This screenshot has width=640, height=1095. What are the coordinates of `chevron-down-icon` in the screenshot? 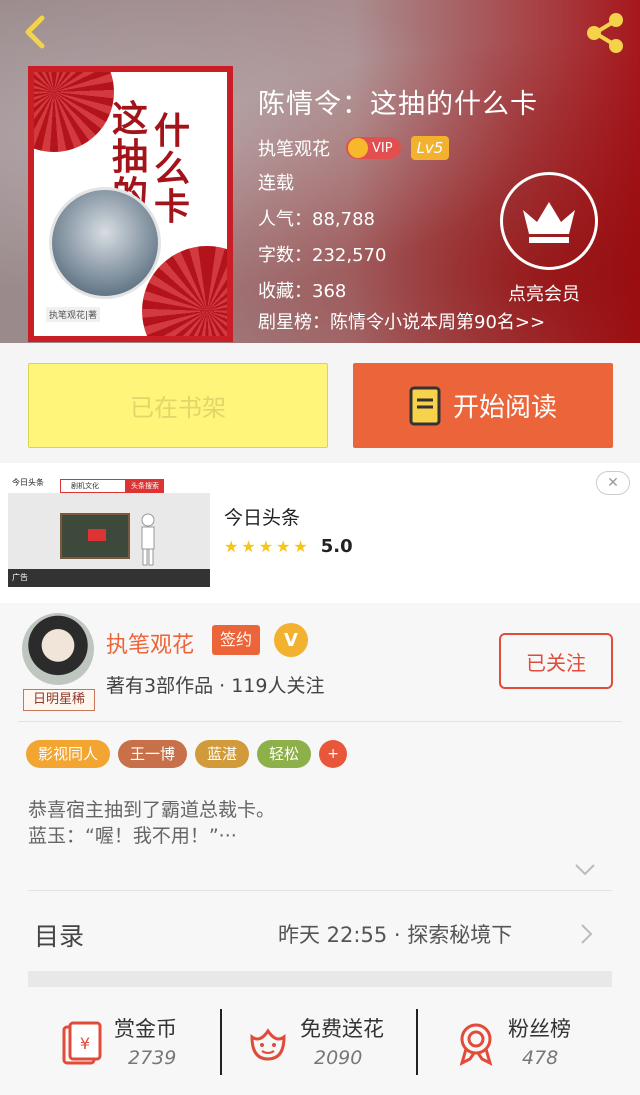 It's located at (585, 870).